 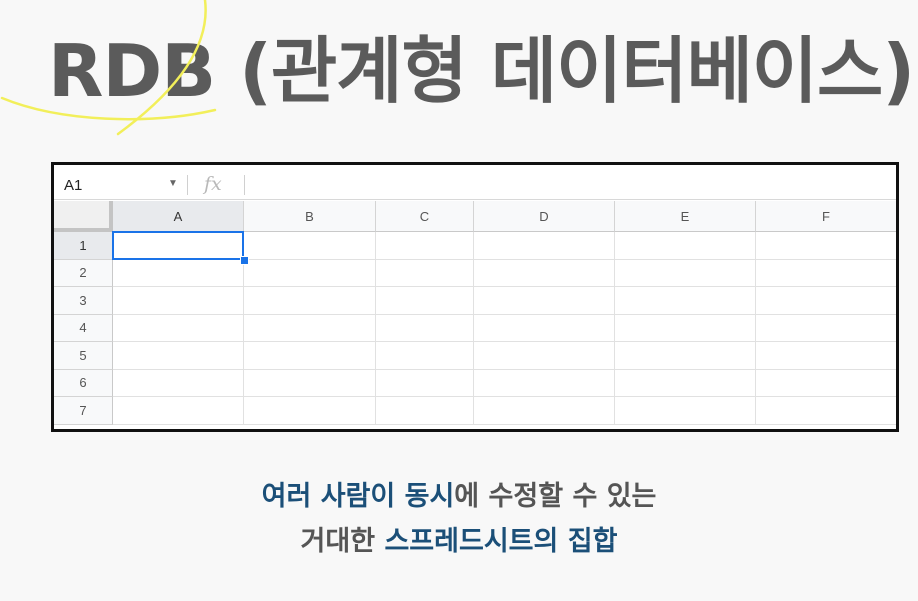 I want to click on cell-d2, so click(x=544, y=273).